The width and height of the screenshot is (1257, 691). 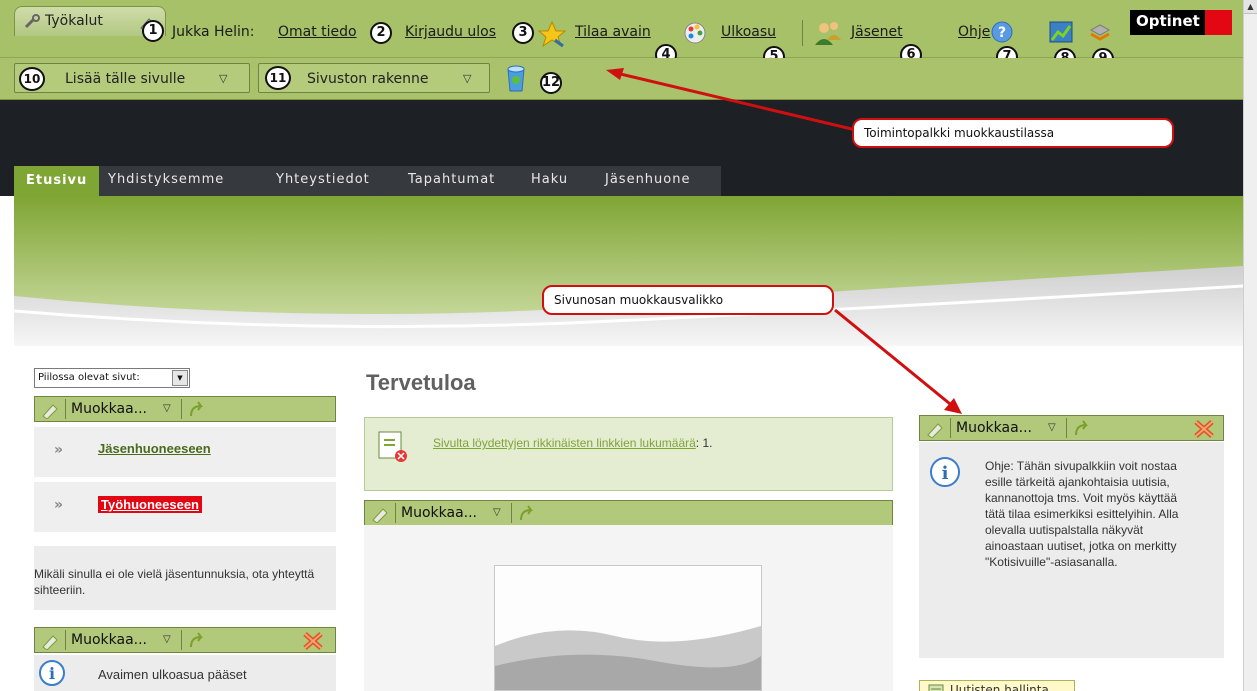 What do you see at coordinates (628, 513) in the screenshot?
I see `main-edit-bar: Muokkaa... ▽` at bounding box center [628, 513].